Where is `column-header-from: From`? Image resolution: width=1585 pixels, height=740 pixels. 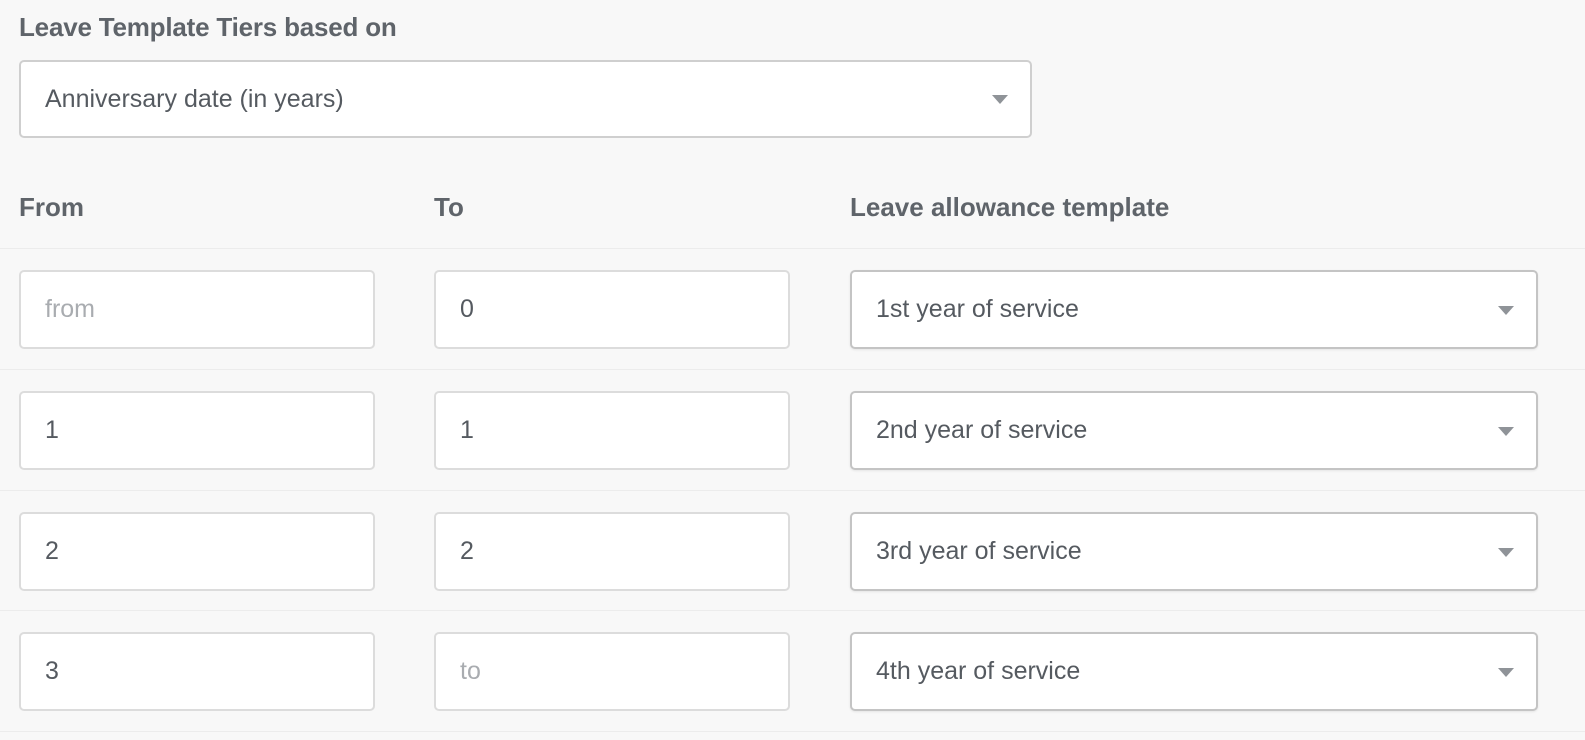 column-header-from: From is located at coordinates (51, 207).